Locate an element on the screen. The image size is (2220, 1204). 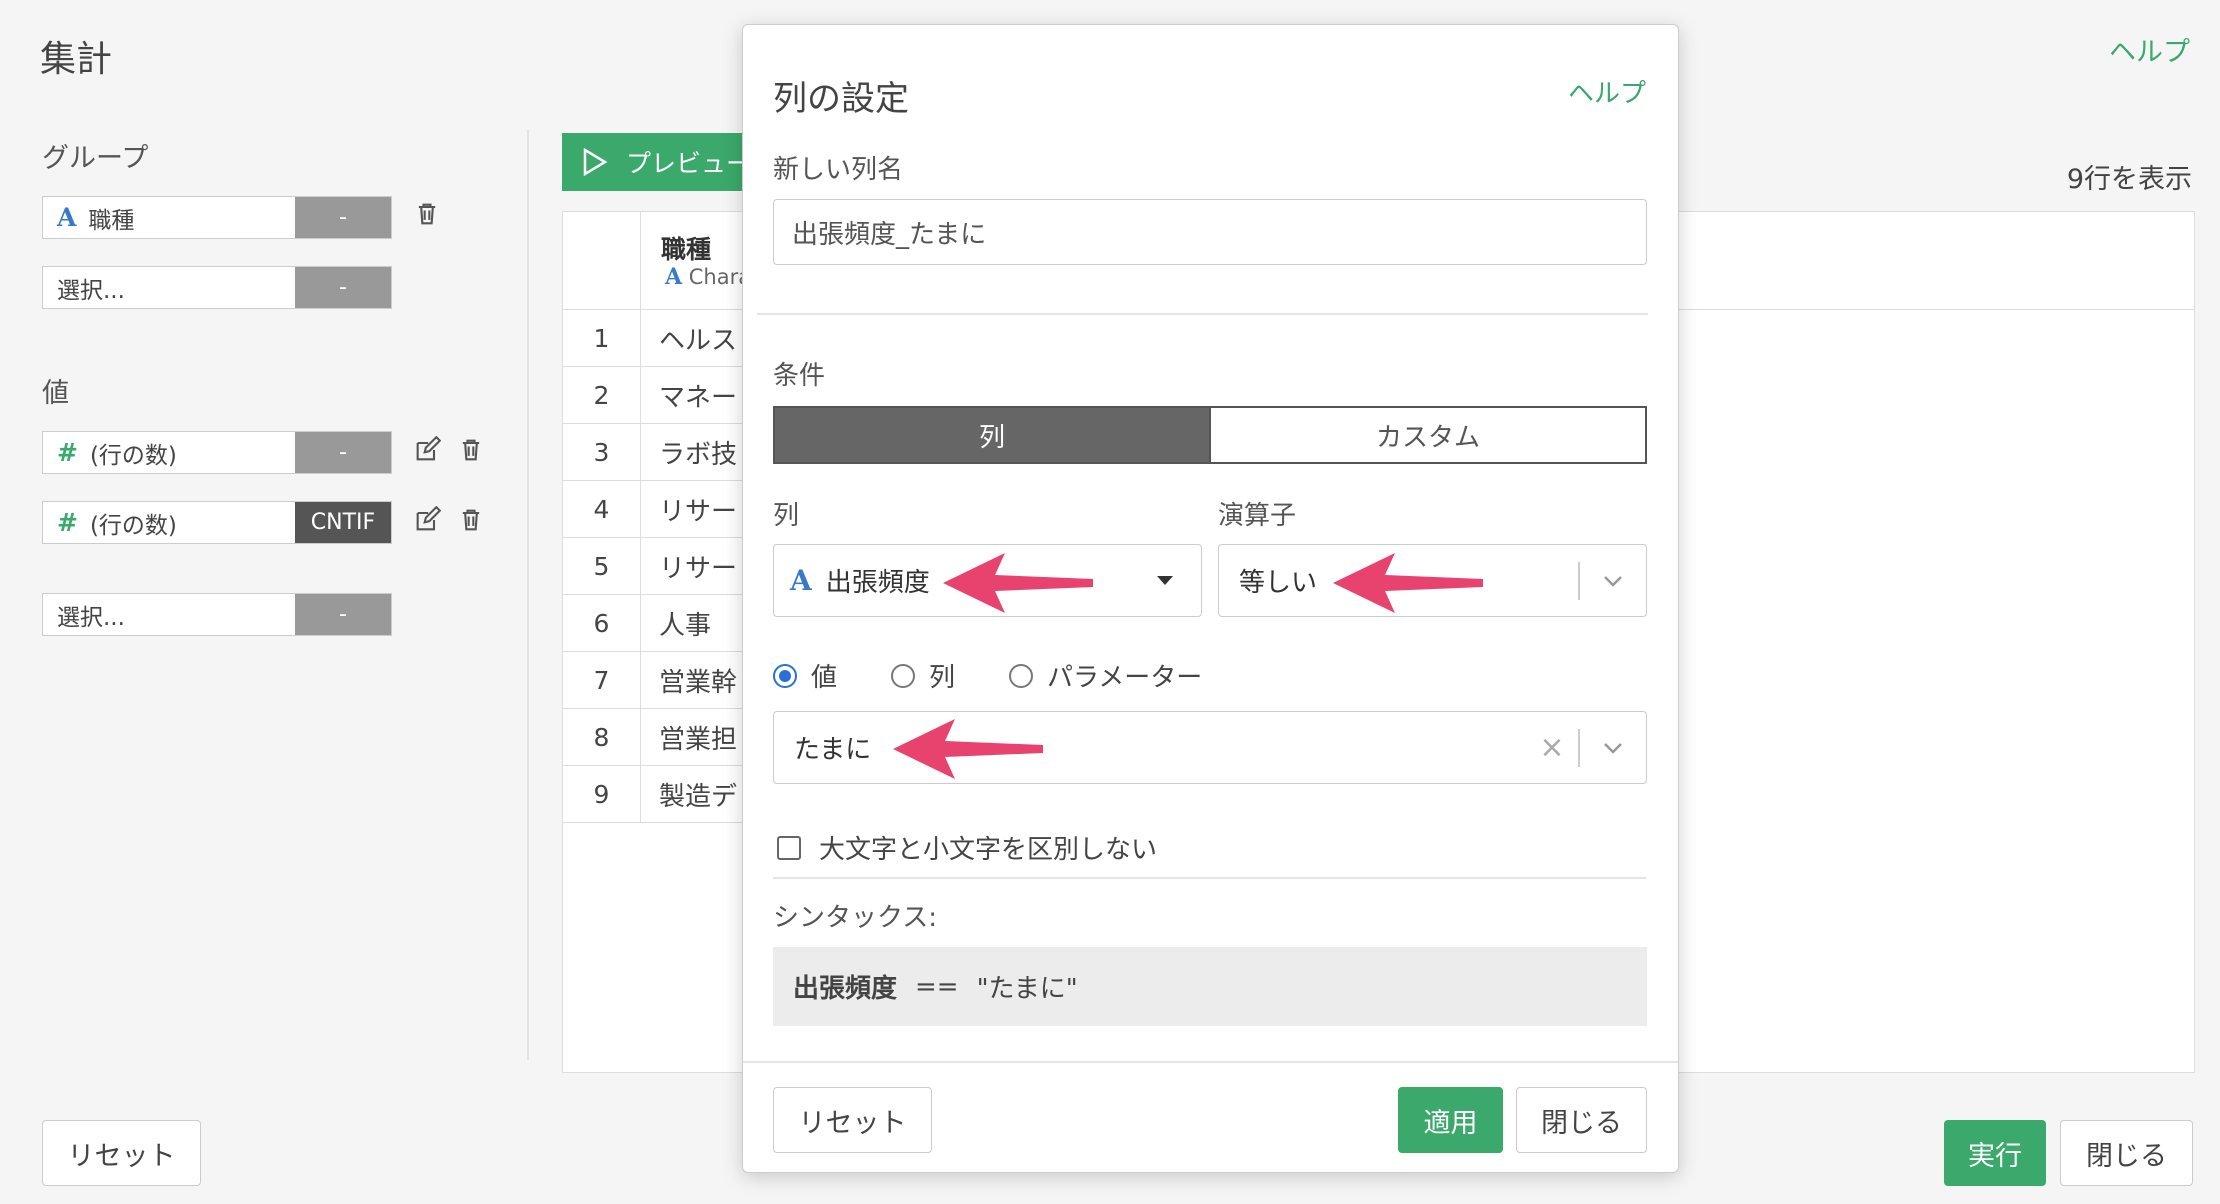
dialog-title: 列の設定 is located at coordinates (841, 99).